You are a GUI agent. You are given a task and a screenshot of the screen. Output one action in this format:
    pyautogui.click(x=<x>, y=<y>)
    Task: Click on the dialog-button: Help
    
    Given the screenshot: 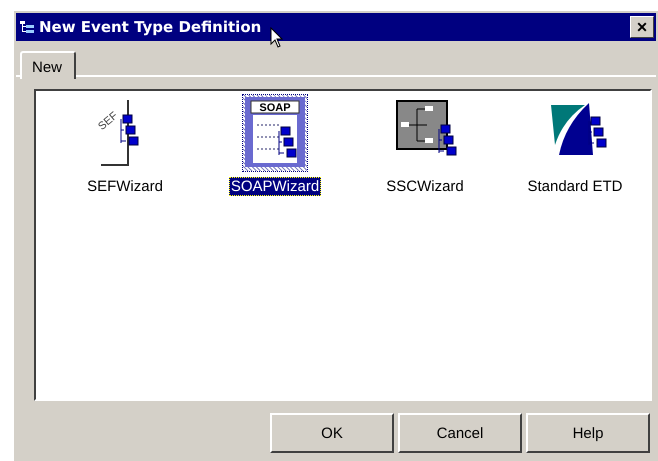 What is the action you would take?
    pyautogui.click(x=588, y=433)
    